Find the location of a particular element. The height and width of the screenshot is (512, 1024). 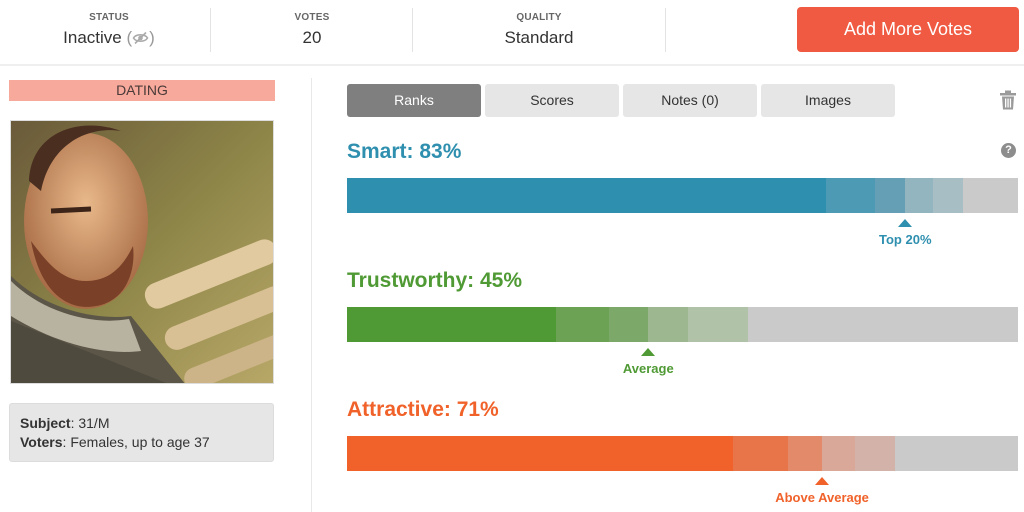

tab-notes: Notes (0) is located at coordinates (690, 100).